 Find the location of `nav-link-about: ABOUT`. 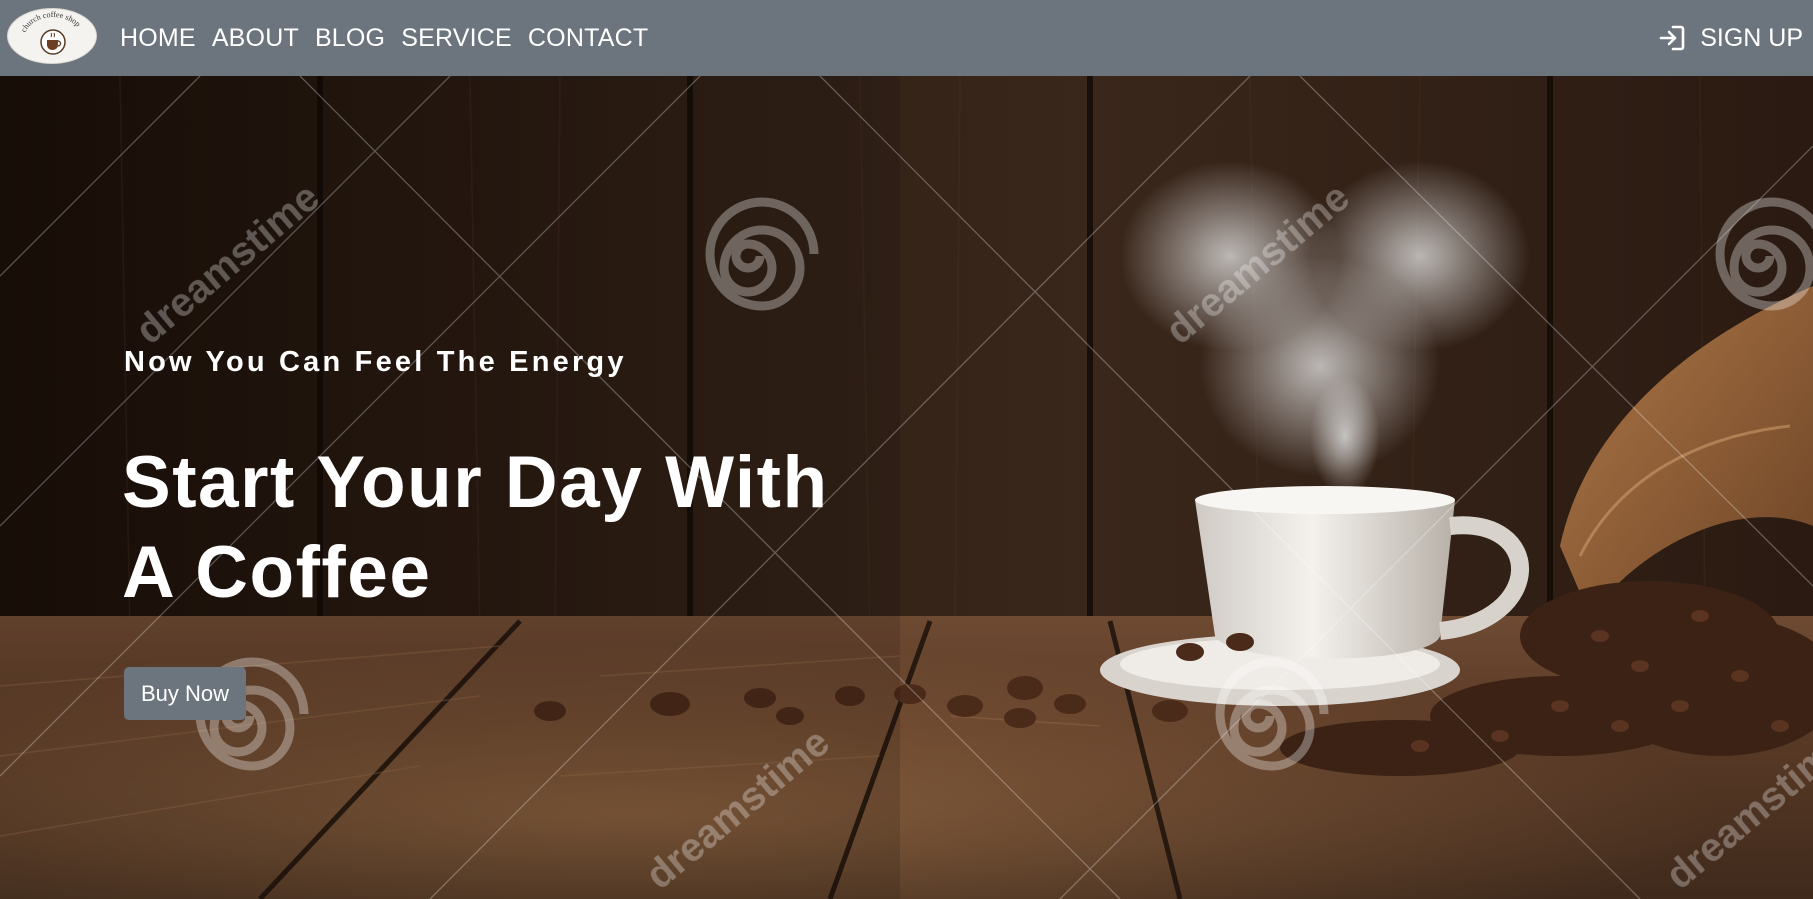

nav-link-about: ABOUT is located at coordinates (255, 38).